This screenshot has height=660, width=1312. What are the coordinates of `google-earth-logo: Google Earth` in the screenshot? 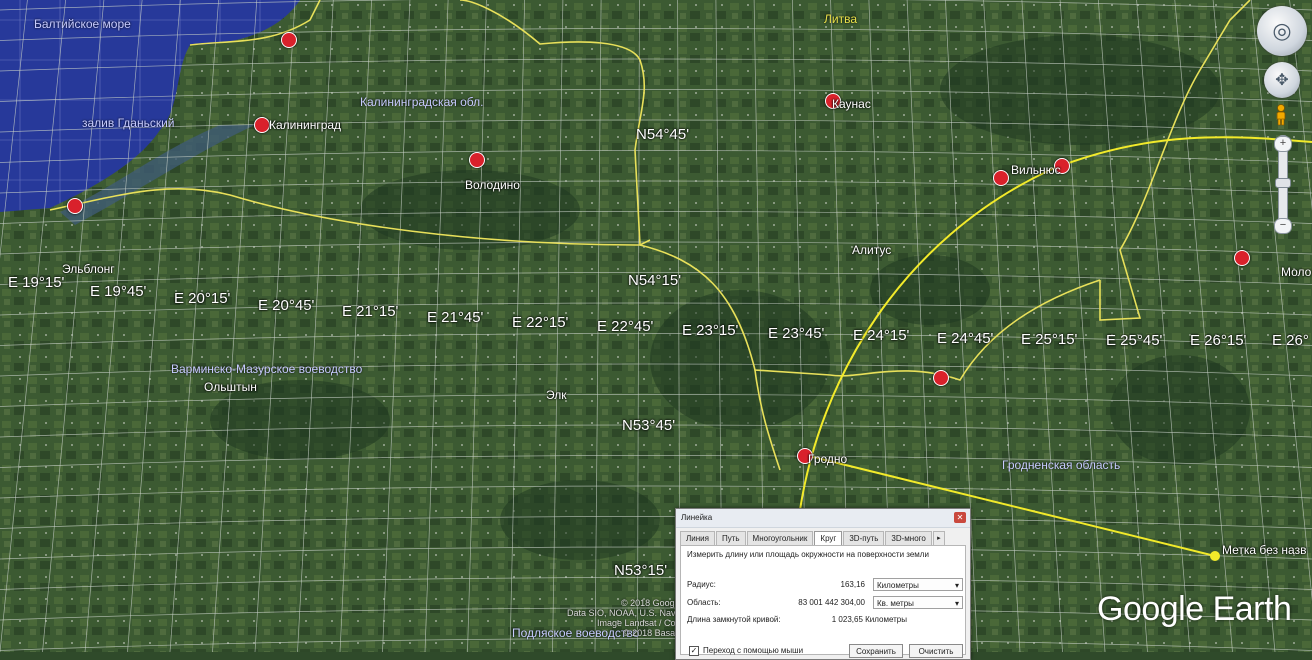 It's located at (1194, 609).